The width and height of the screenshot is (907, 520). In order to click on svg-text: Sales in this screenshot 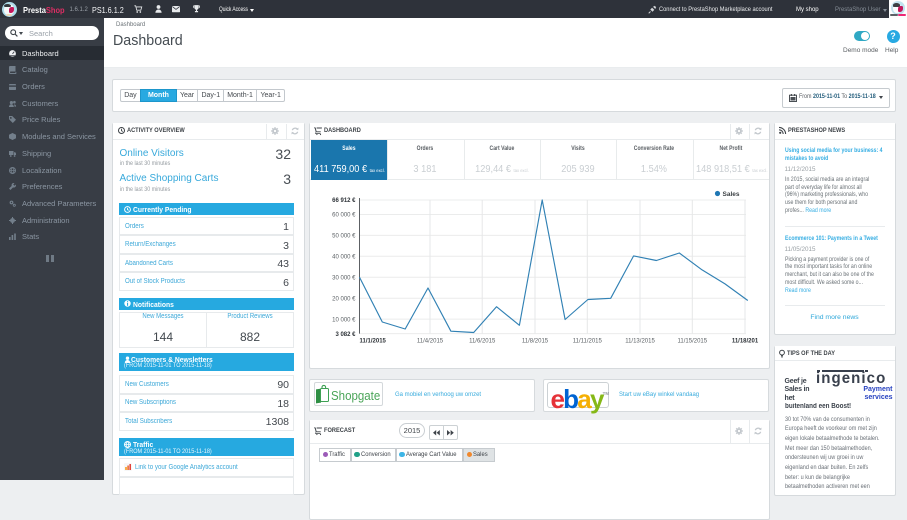, I will do `click(730, 194)`.